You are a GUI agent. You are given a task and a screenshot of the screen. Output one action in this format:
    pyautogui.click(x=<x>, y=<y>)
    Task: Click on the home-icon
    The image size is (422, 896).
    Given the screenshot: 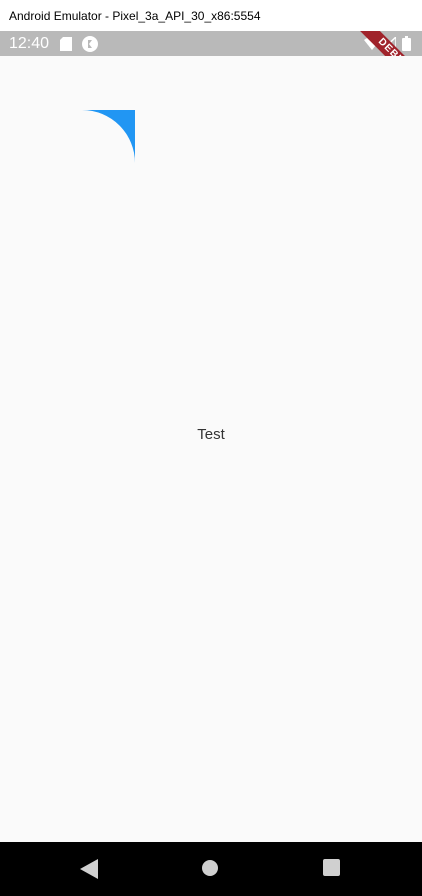 What is the action you would take?
    pyautogui.click(x=210, y=868)
    